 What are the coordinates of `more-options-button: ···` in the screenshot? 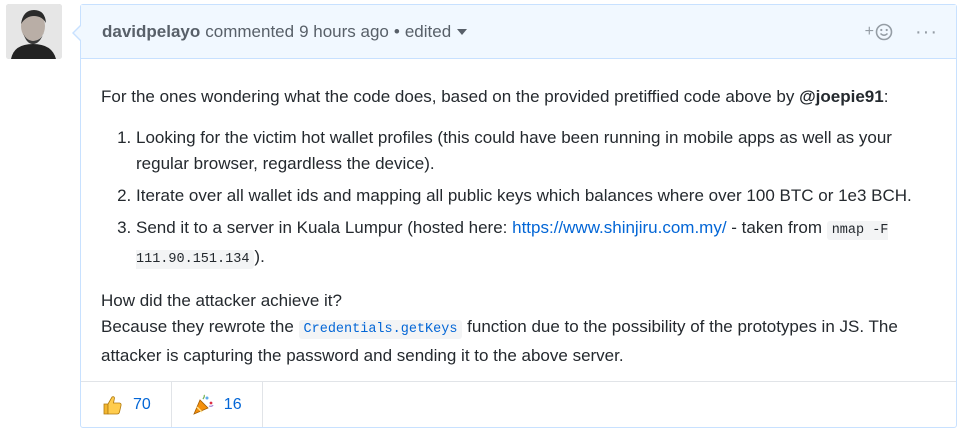 It's located at (926, 32).